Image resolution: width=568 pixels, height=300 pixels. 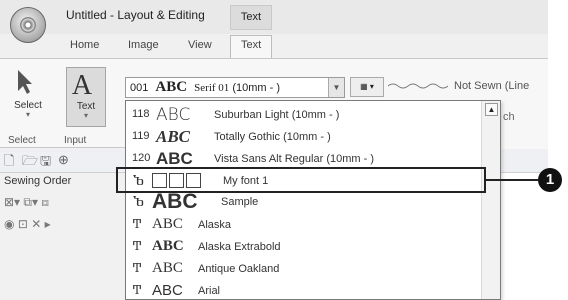 What do you see at coordinates (239, 269) in the screenshot?
I see `font-name: Antique Oakland` at bounding box center [239, 269].